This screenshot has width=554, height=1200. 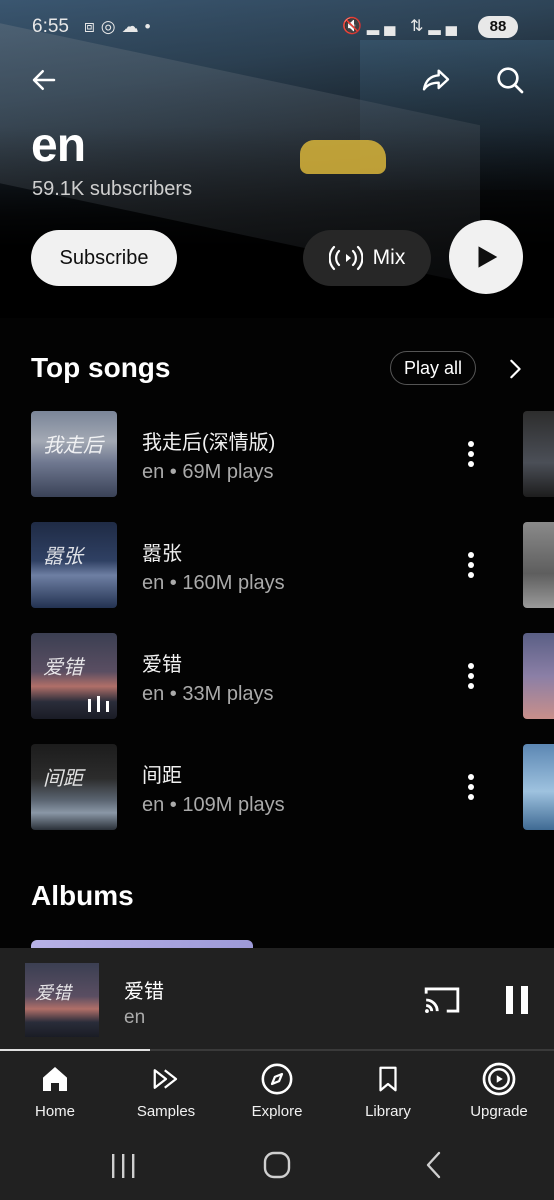 I want to click on cast-icon, so click(x=442, y=1000).